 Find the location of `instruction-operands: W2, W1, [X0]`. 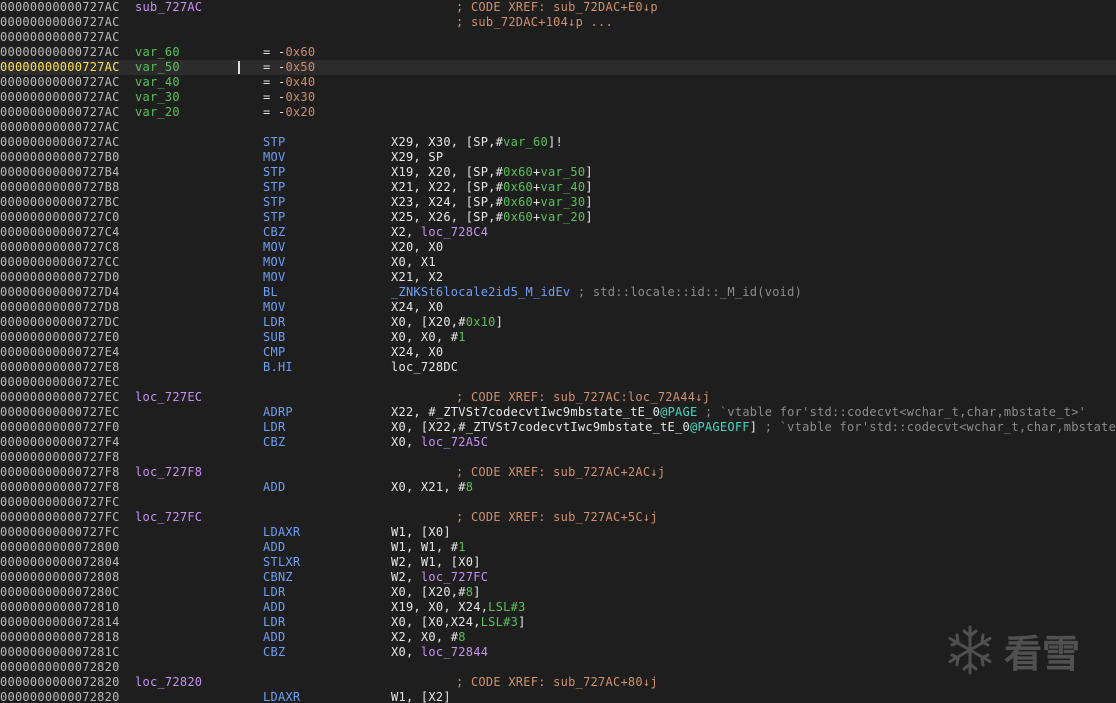

instruction-operands: W2, W1, [X0] is located at coordinates (436, 562).